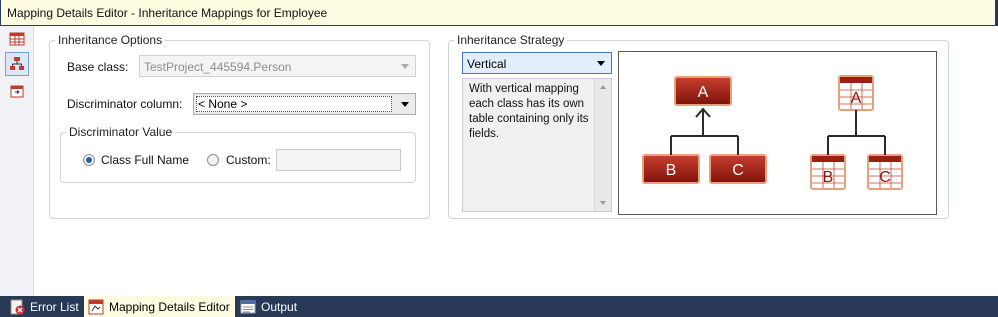  I want to click on discriminator-column-value: < None >, so click(223, 104).